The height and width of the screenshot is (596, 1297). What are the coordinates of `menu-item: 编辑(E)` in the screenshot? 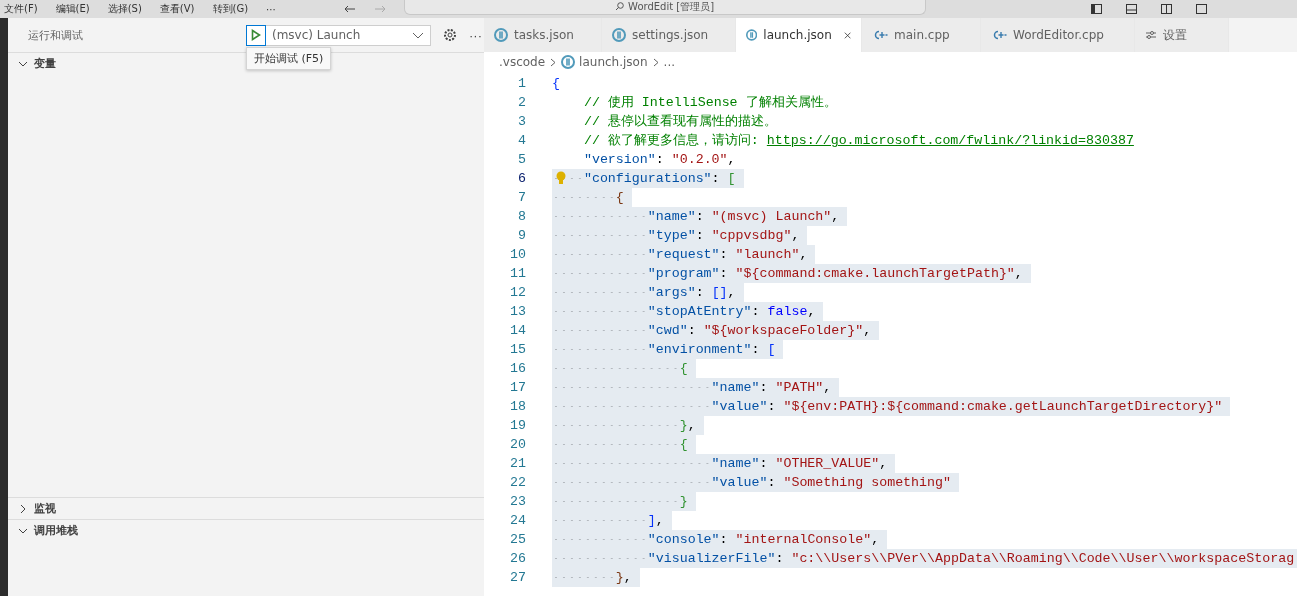 It's located at (72, 9).